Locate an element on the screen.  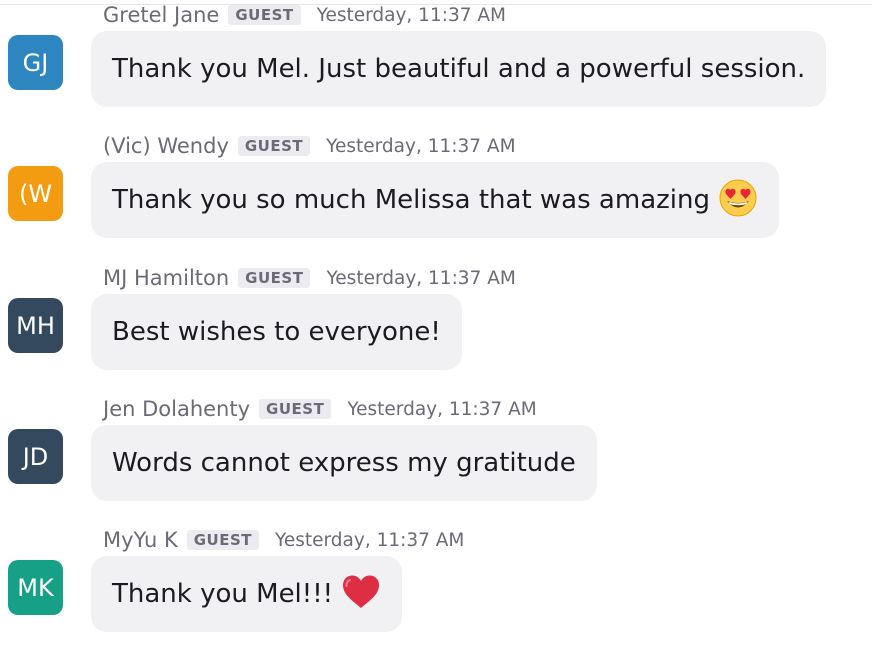
message-text: Best wishes to everyone! is located at coordinates (276, 332).